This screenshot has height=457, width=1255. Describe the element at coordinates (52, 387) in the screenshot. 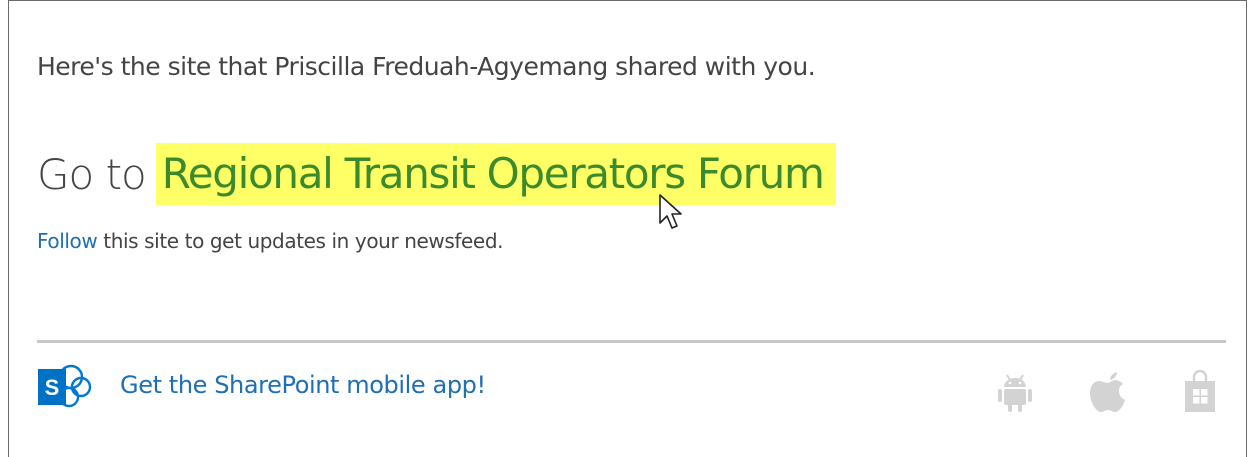

I see `sharepoint-logo-letter: S` at that location.